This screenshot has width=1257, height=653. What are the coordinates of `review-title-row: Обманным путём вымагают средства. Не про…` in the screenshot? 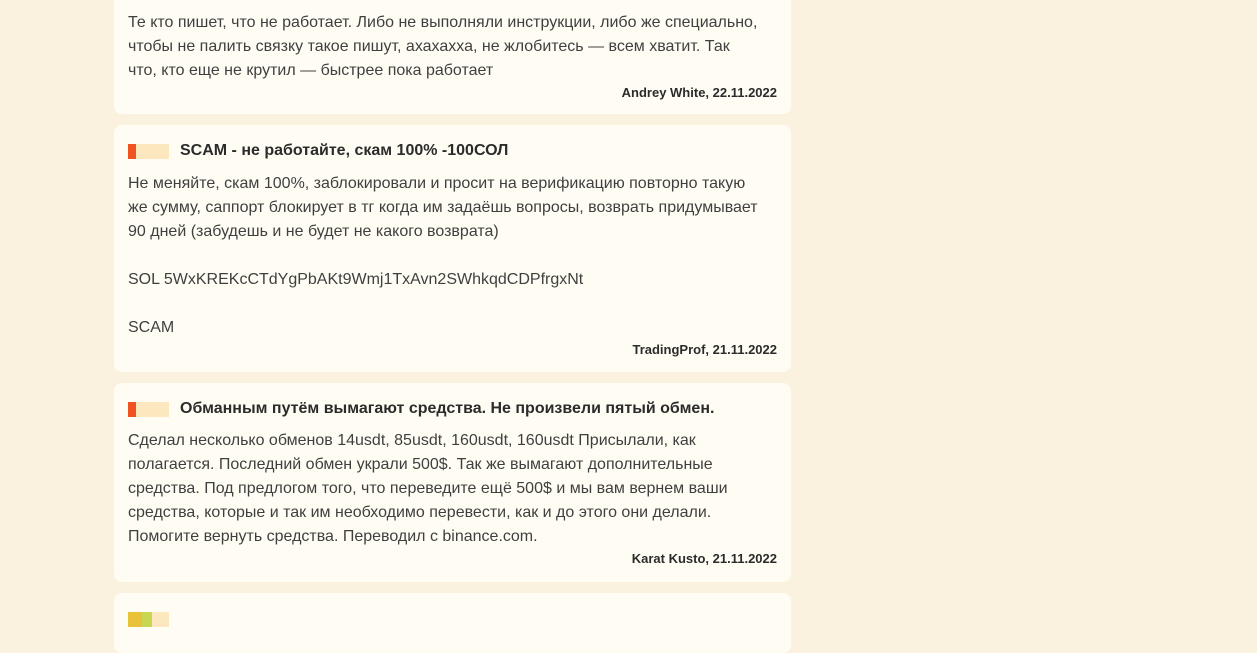 It's located at (452, 409).